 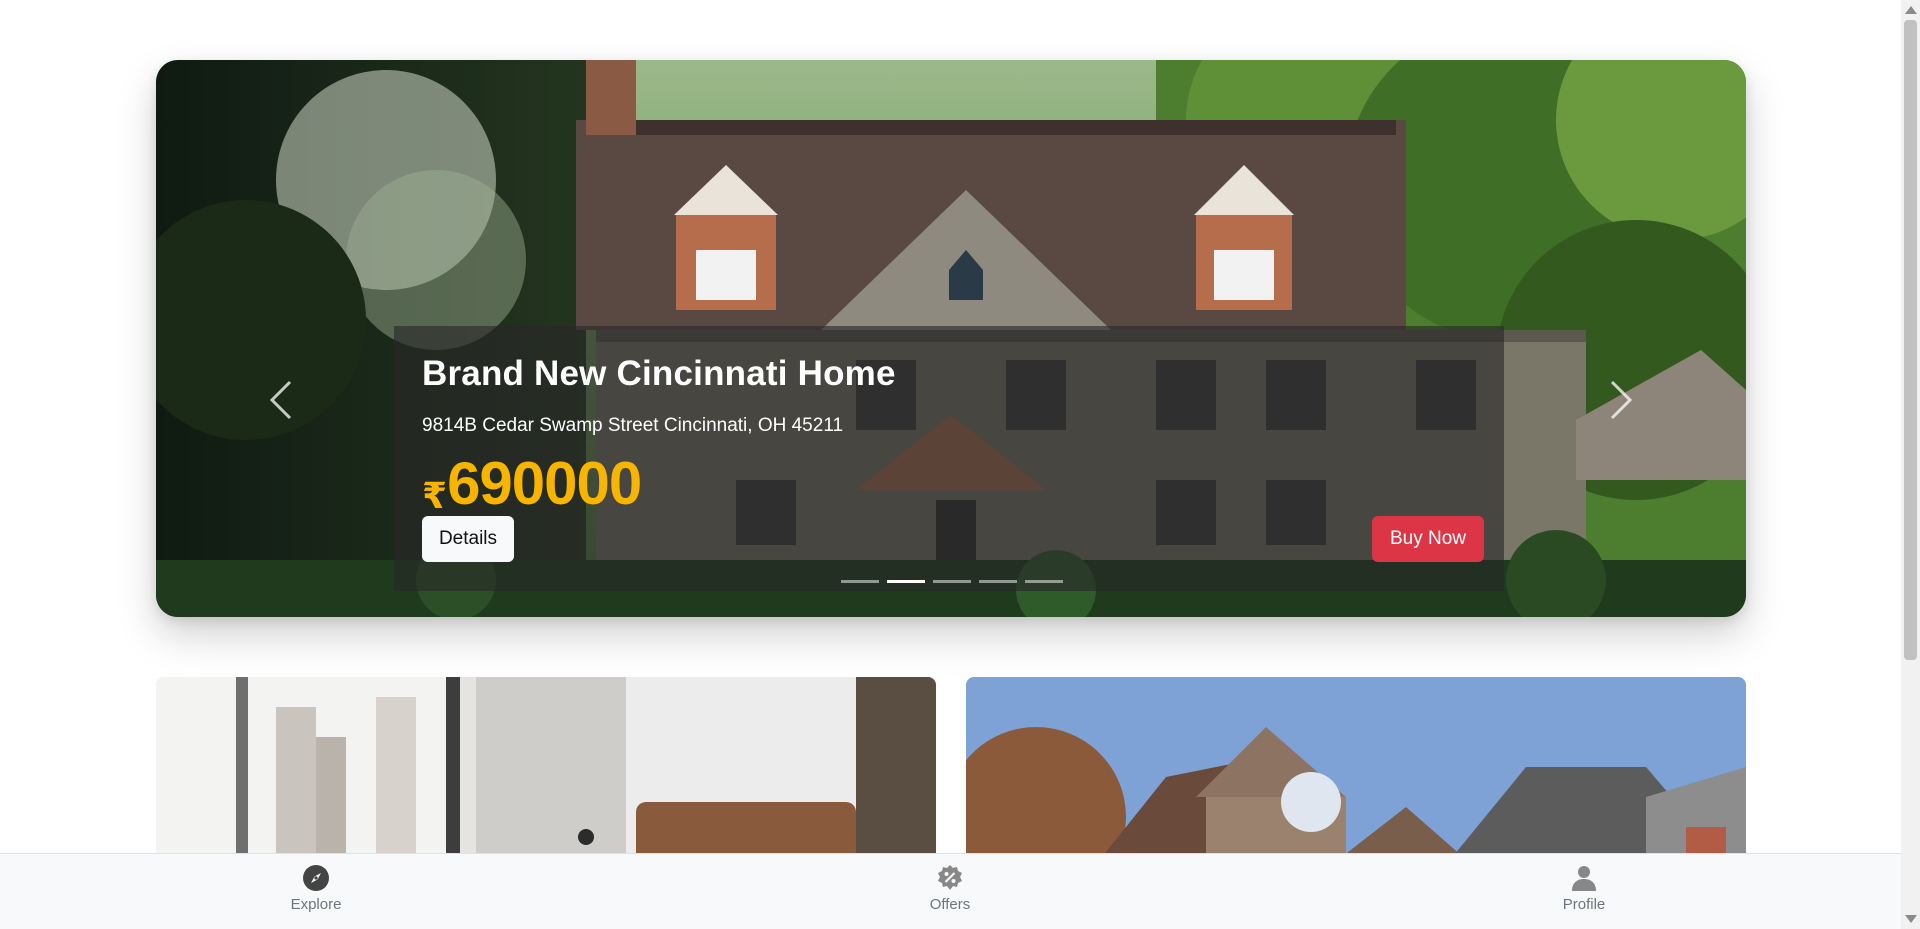 What do you see at coordinates (950, 877) in the screenshot?
I see `discount-badge-icon` at bounding box center [950, 877].